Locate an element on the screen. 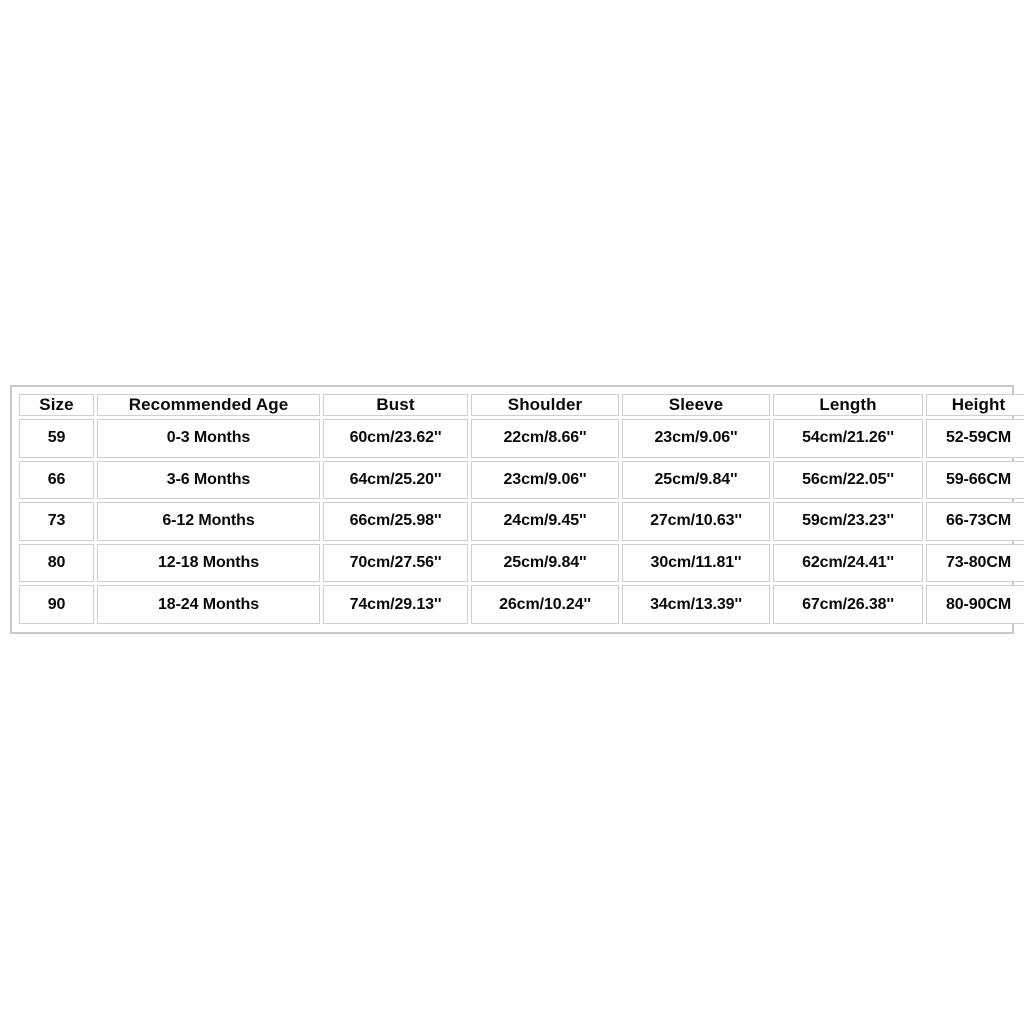  cell-shoulder: 23cm/9.06'' is located at coordinates (545, 480).